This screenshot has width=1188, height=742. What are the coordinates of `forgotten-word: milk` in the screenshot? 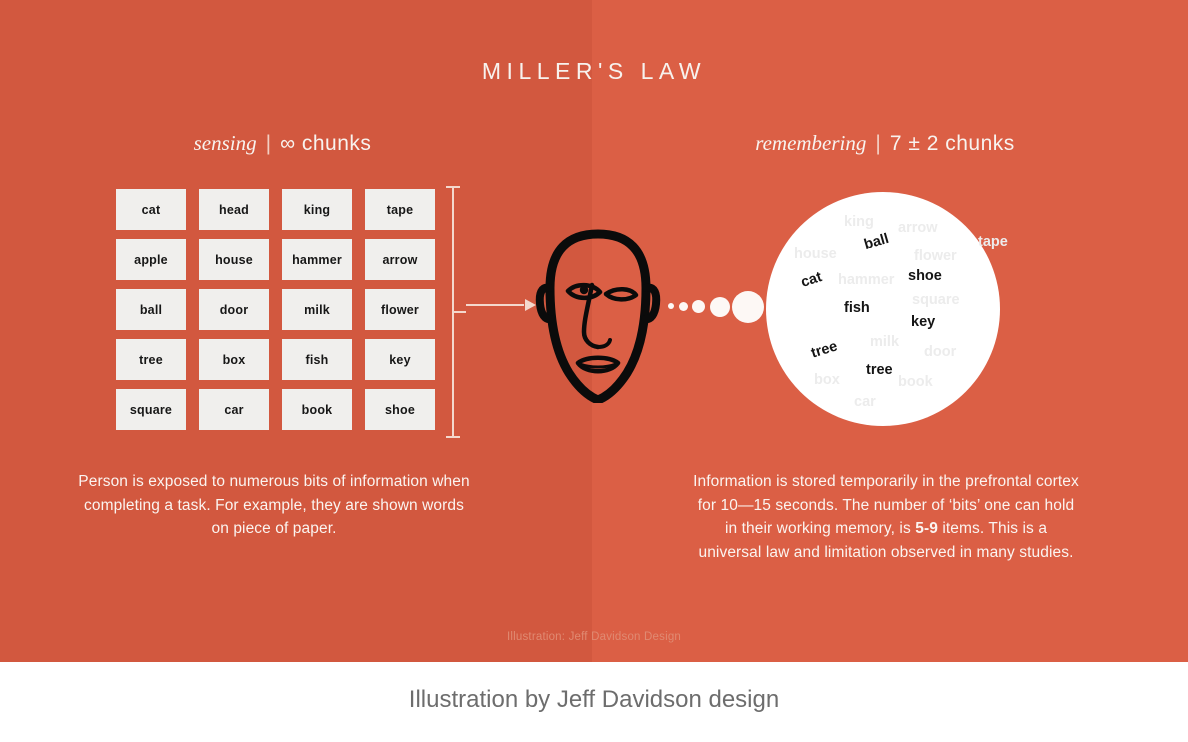 It's located at (885, 342).